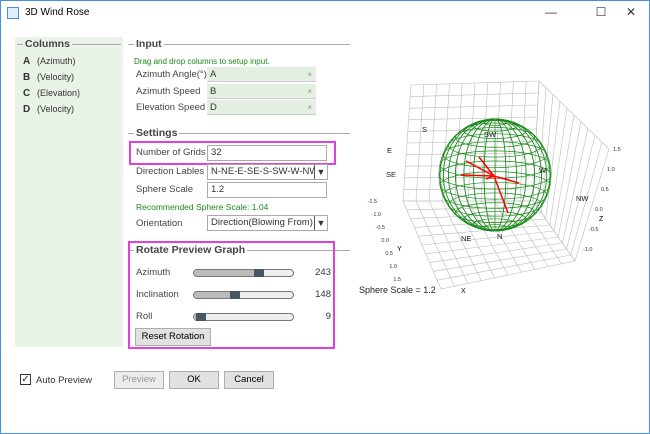 The width and height of the screenshot is (650, 434). I want to click on z-tick-label: 0.5, so click(605, 190).